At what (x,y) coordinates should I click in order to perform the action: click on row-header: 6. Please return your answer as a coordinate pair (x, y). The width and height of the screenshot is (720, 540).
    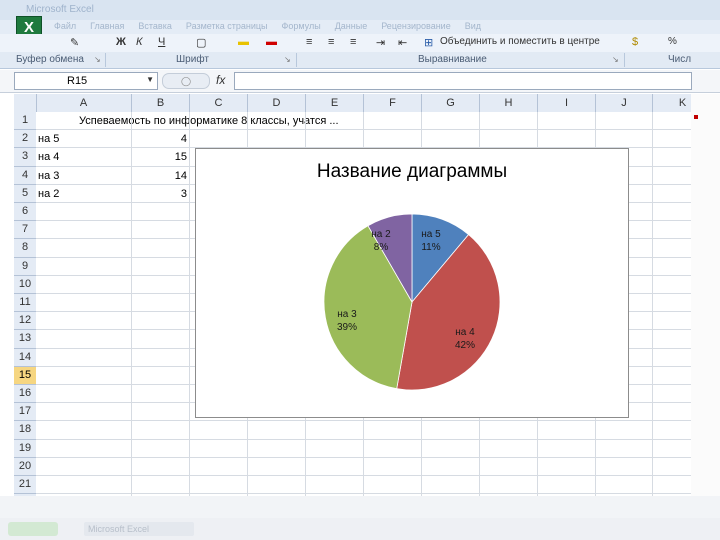
    Looking at the image, I should click on (25, 212).